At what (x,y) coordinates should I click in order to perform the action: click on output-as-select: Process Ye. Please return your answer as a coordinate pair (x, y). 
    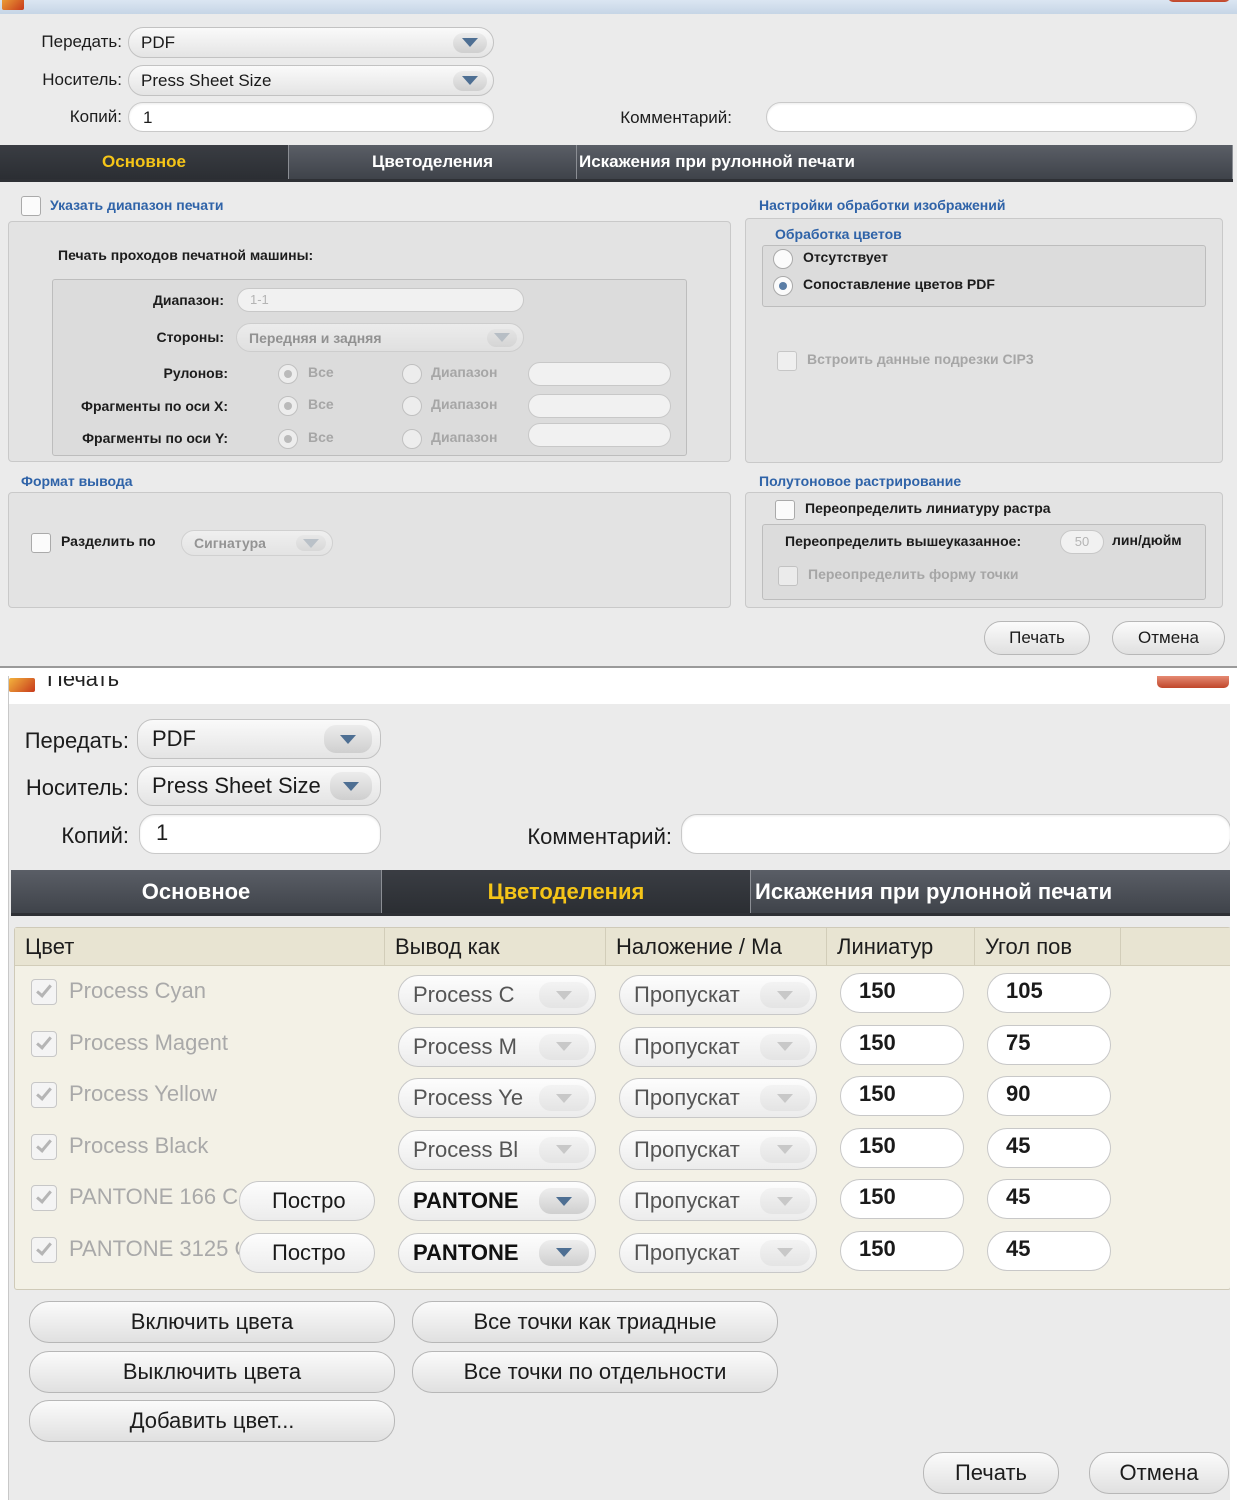
    Looking at the image, I should click on (497, 1098).